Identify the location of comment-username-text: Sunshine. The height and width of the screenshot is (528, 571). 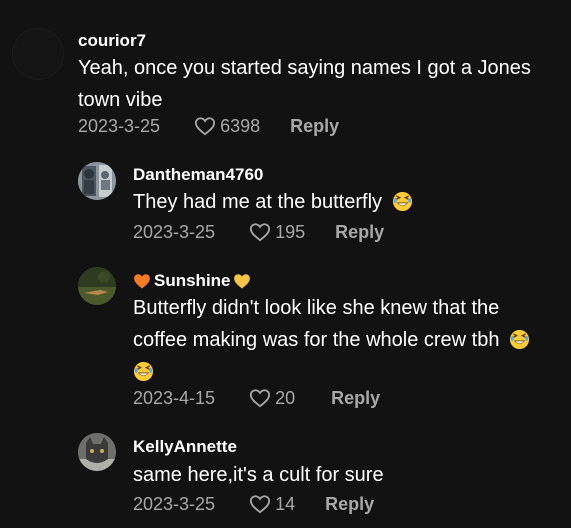
(192, 280).